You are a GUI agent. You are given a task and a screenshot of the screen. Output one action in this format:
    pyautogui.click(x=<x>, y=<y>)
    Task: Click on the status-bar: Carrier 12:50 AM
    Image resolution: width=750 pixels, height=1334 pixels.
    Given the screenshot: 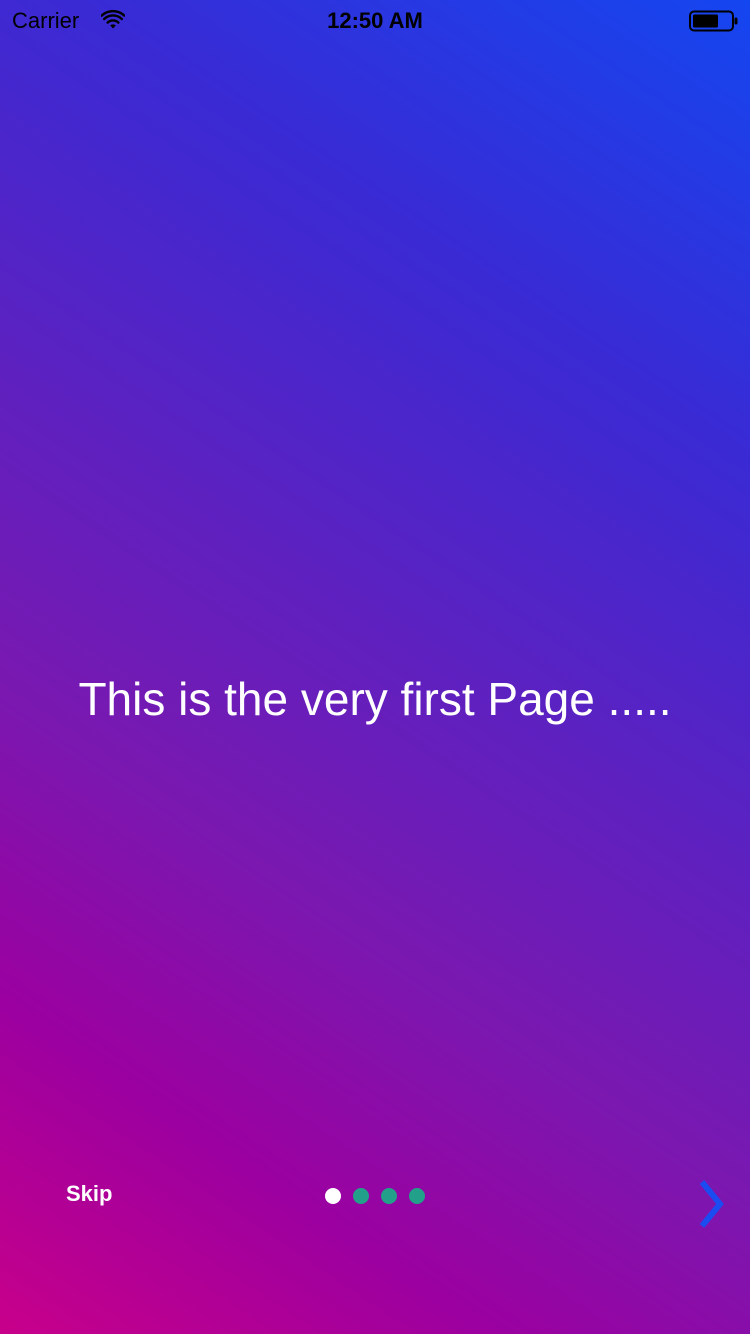 What is the action you would take?
    pyautogui.click(x=375, y=20)
    